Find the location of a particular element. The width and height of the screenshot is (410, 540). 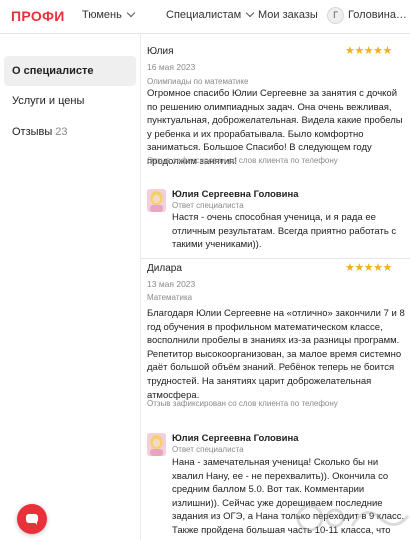

sidebar-item-label: Отзывы is located at coordinates (32, 132).